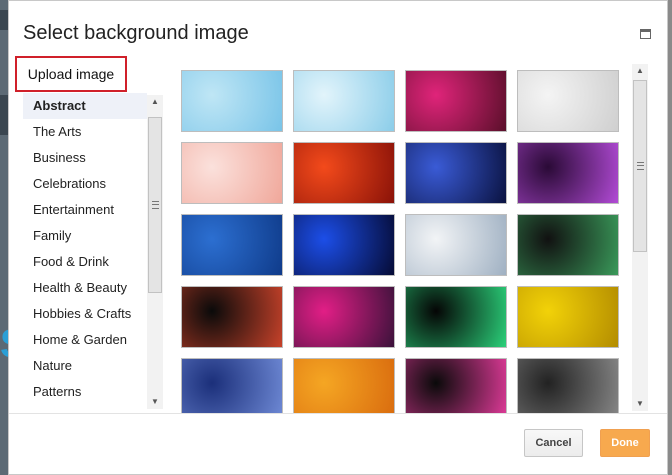 This screenshot has width=672, height=475. What do you see at coordinates (85, 132) in the screenshot?
I see `category-item: The Arts` at bounding box center [85, 132].